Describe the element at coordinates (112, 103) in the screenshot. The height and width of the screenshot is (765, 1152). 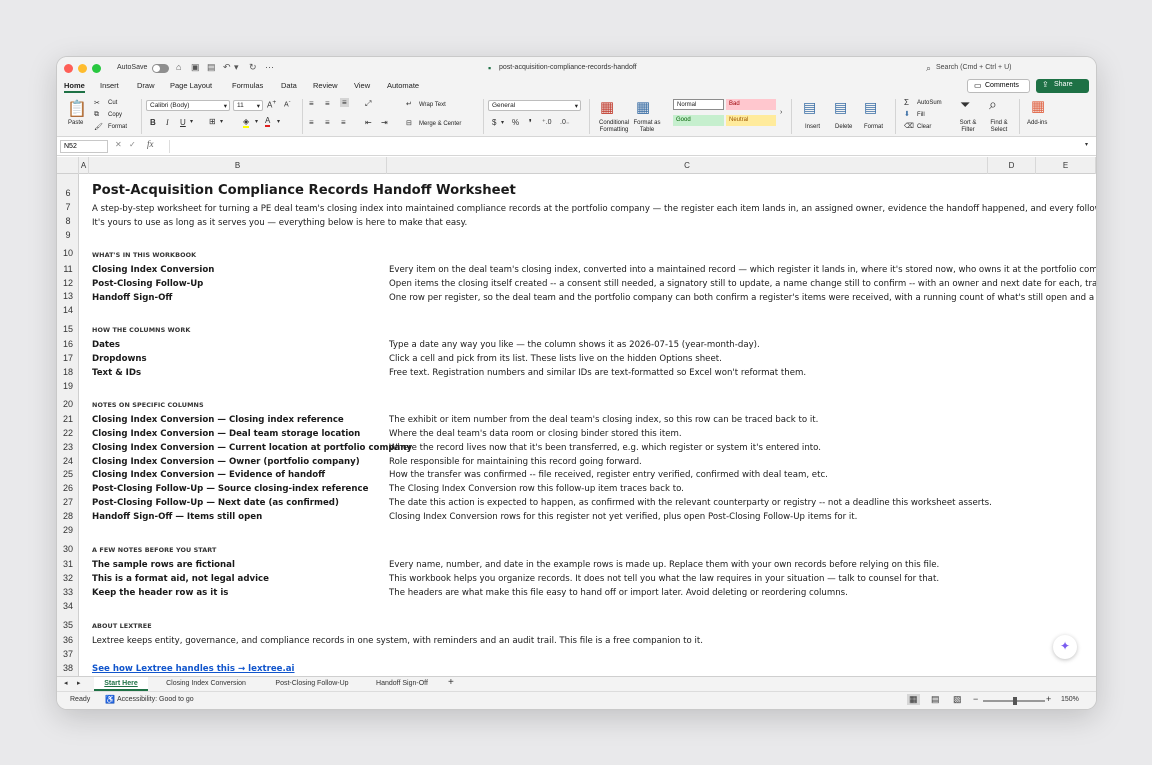
I see `cut-label: Cut` at that location.